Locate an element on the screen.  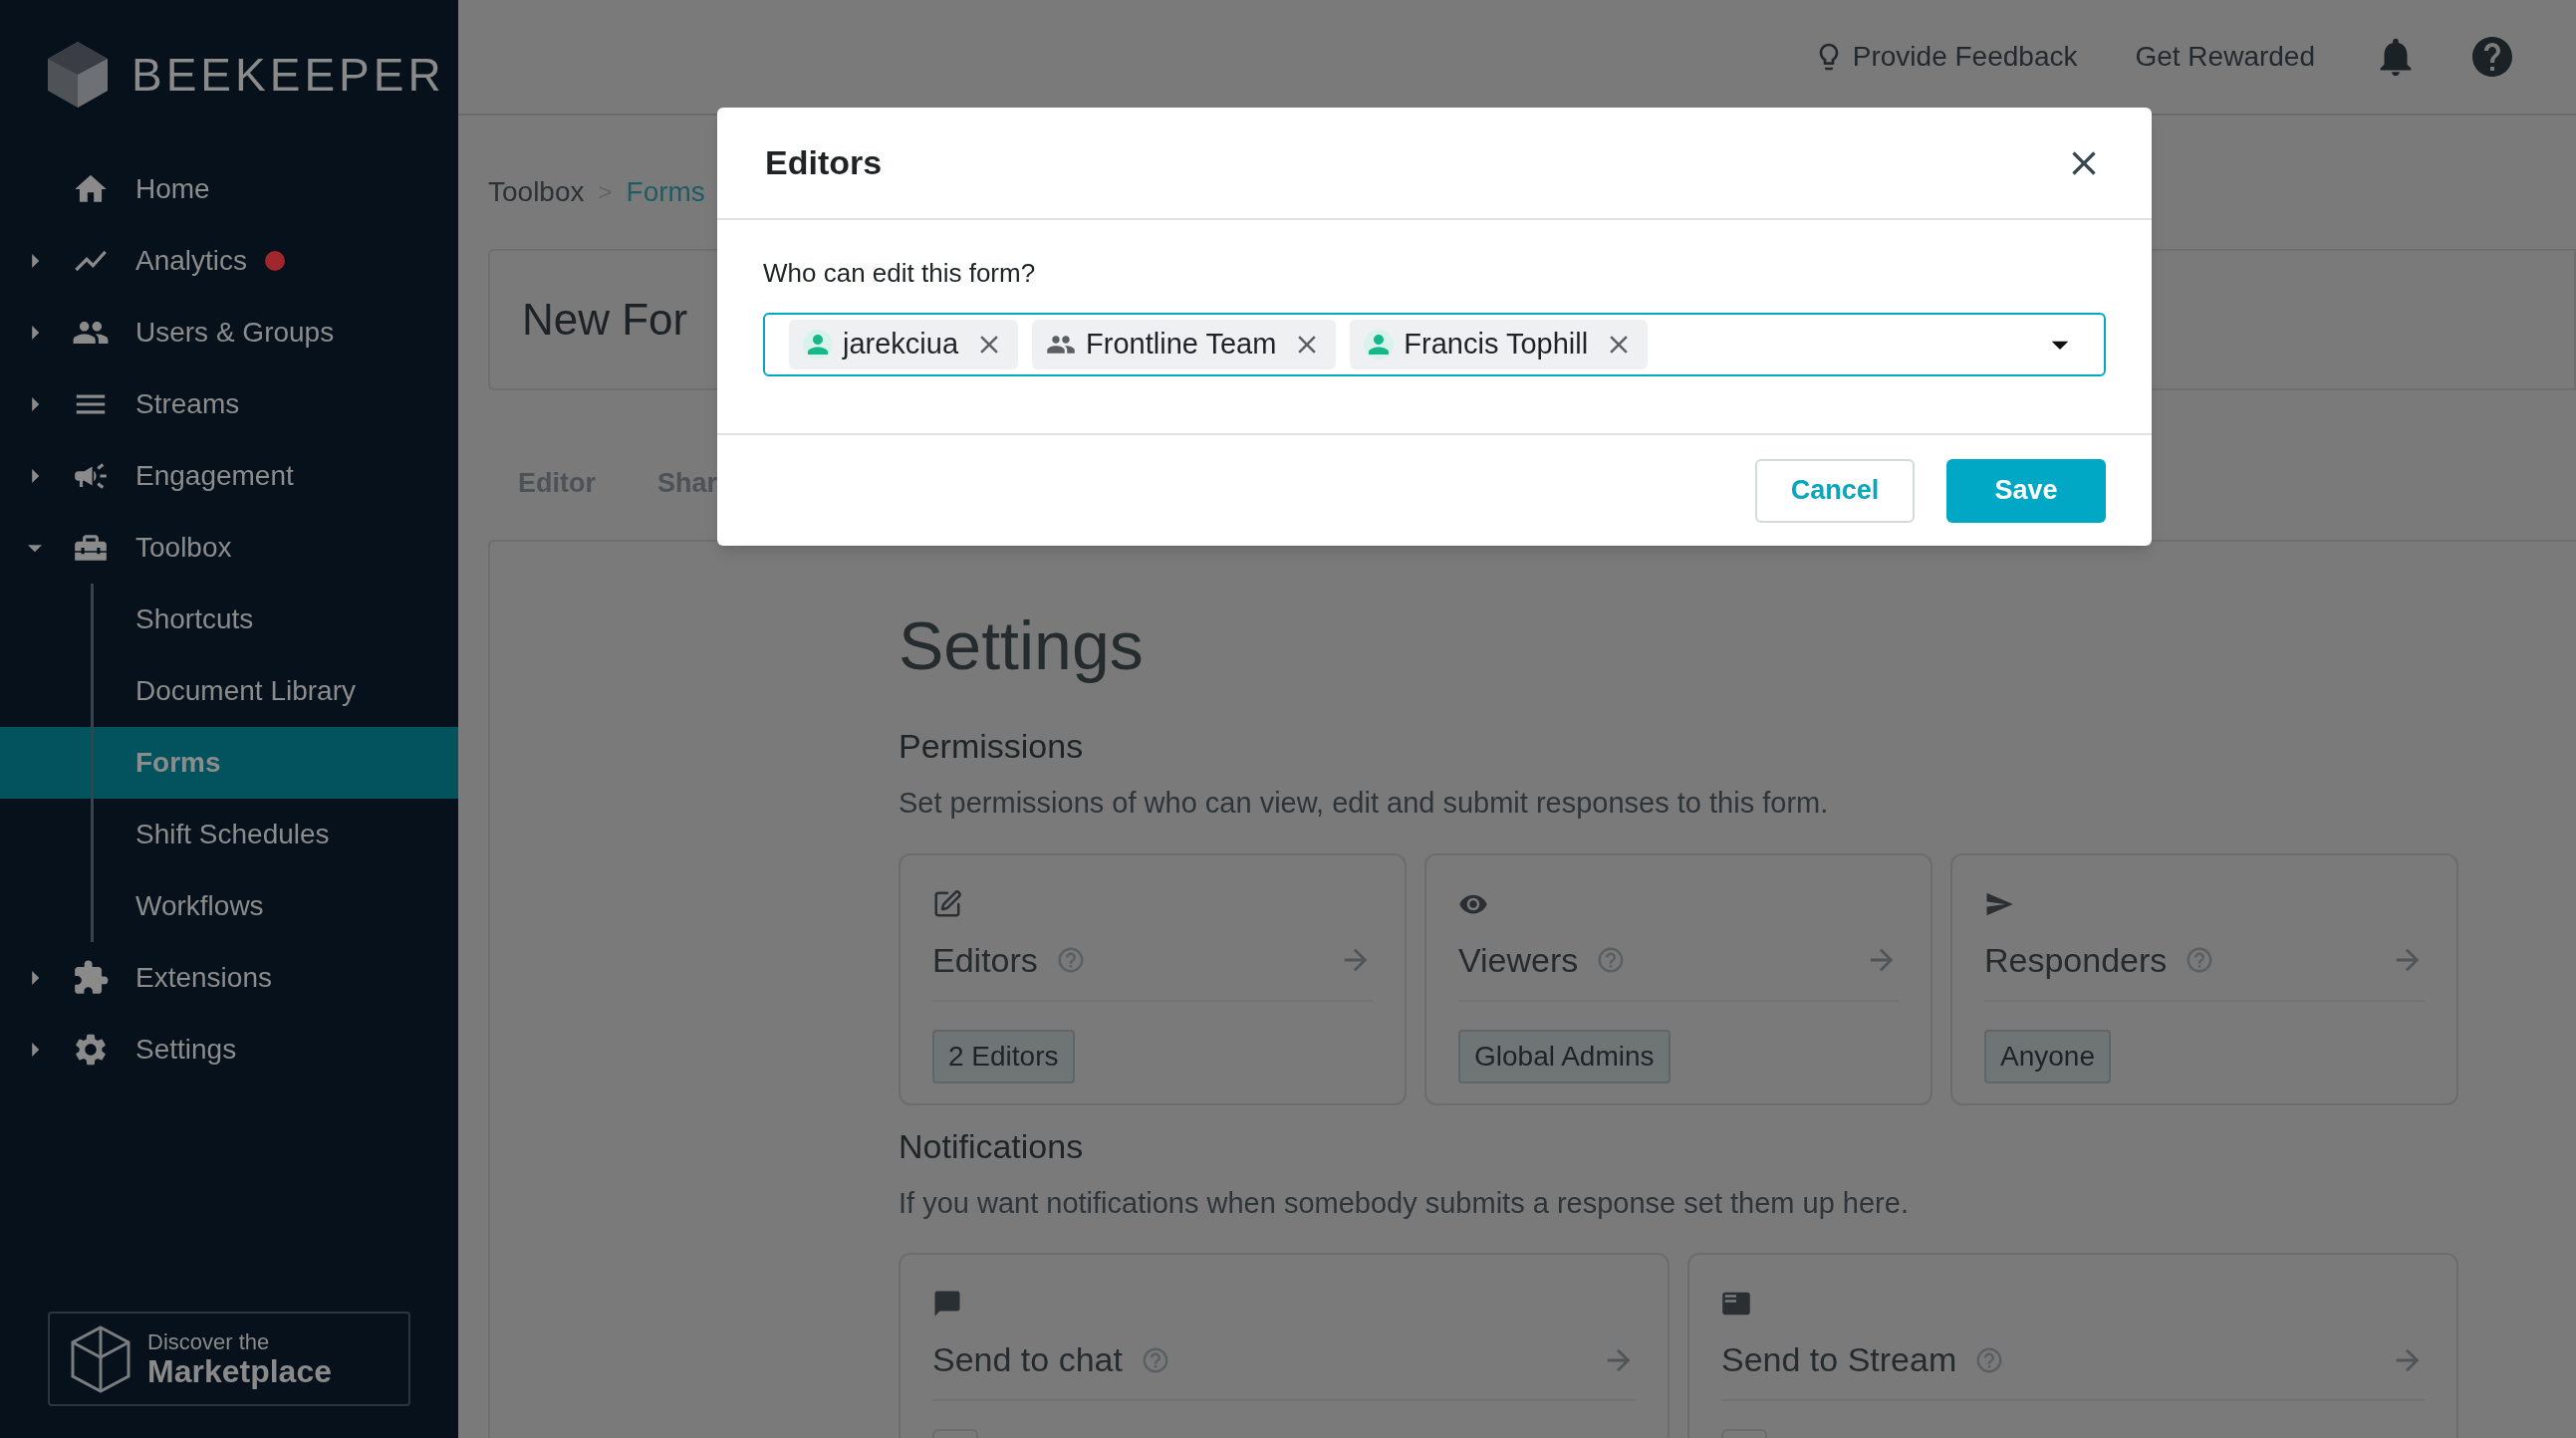
sidebar-item: Settings is located at coordinates (186, 1050).